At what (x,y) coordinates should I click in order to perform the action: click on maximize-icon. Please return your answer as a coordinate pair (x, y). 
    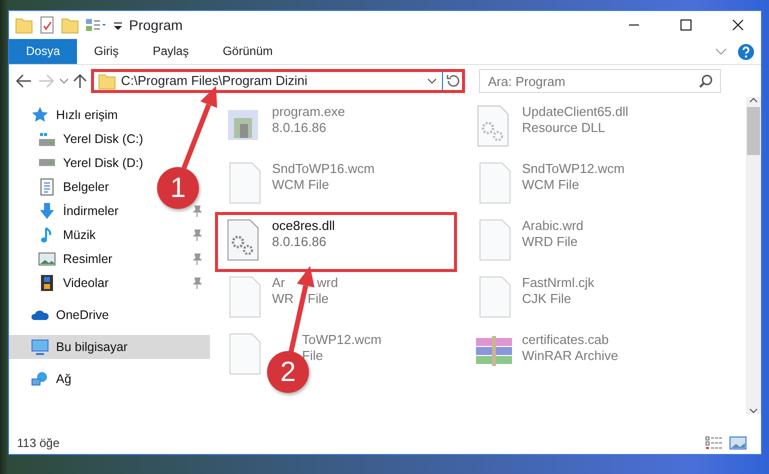
    Looking at the image, I should click on (686, 25).